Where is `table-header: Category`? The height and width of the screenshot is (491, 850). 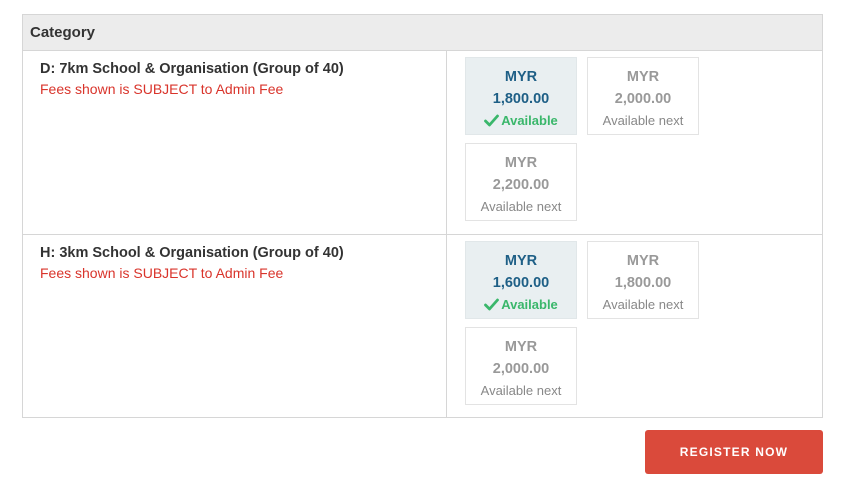 table-header: Category is located at coordinates (422, 33).